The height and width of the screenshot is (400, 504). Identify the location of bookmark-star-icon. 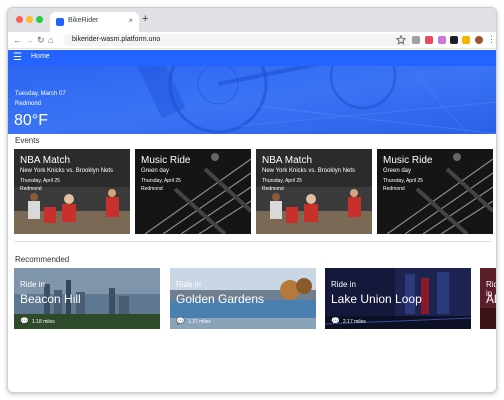
(401, 40).